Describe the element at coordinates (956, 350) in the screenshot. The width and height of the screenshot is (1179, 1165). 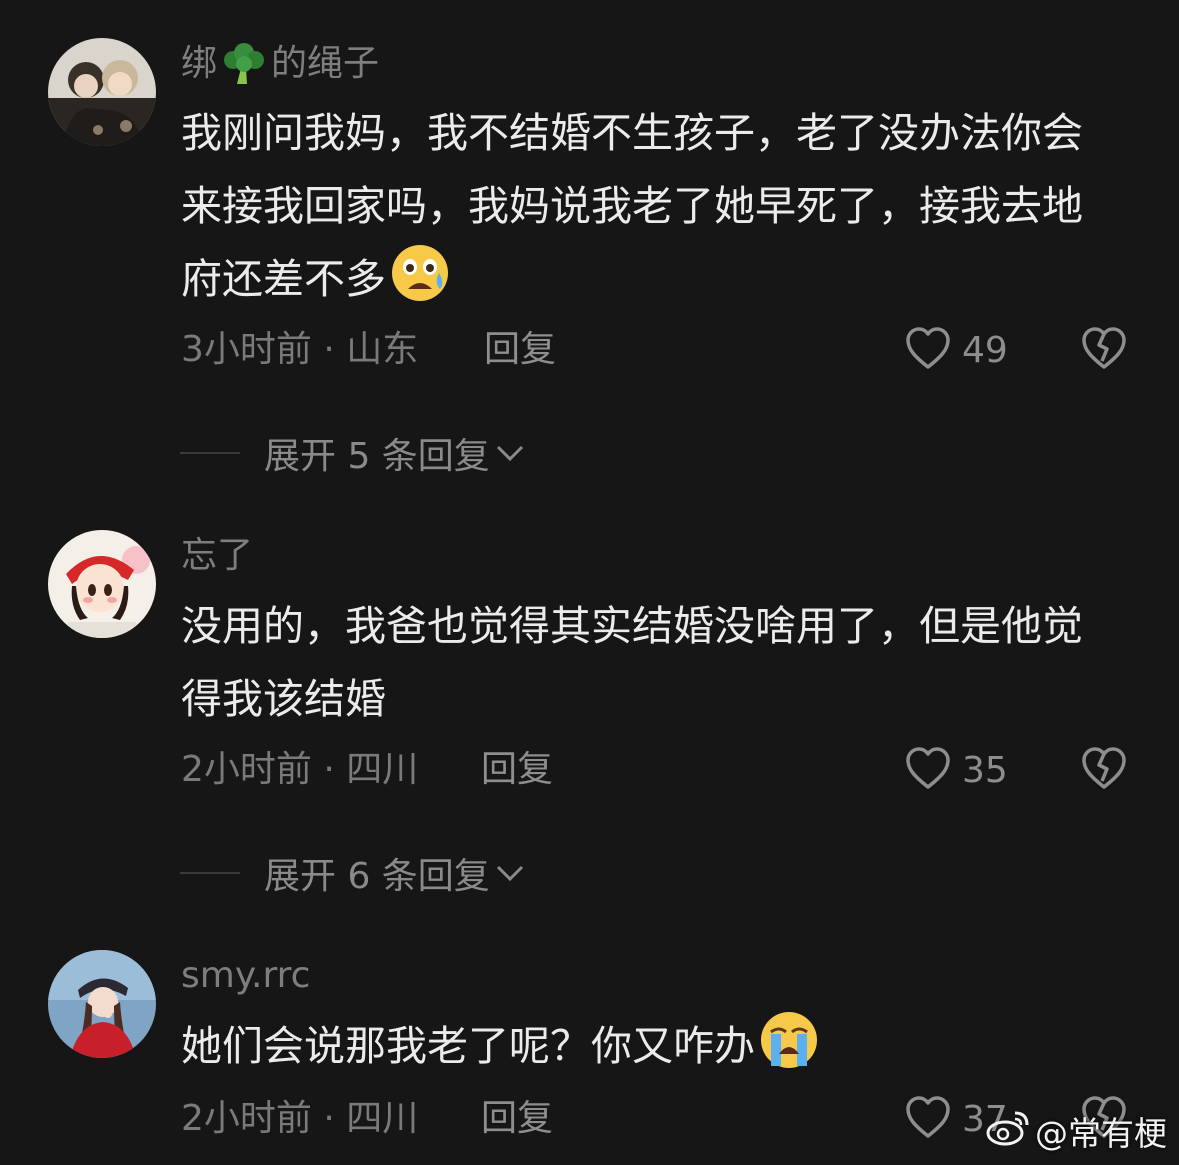
I see `like-button: 49` at that location.